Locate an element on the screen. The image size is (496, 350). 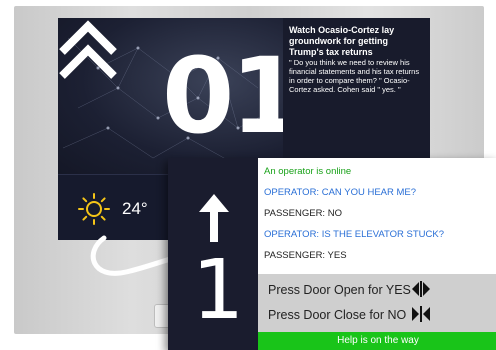
door-close-icon is located at coordinates (421, 314).